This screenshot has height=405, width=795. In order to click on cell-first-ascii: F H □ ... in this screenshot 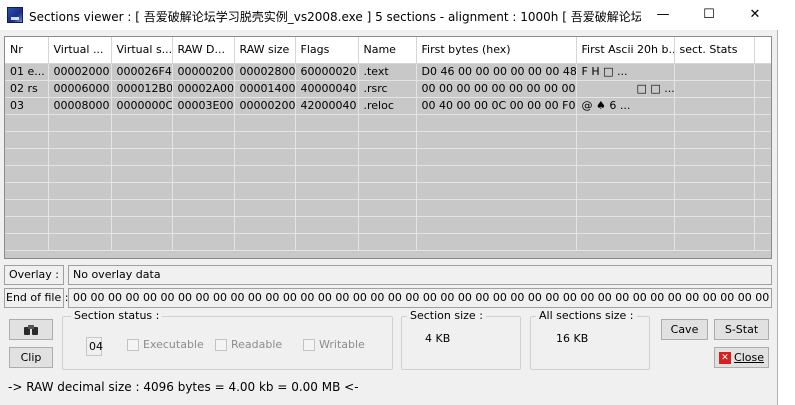, I will do `click(625, 72)`.